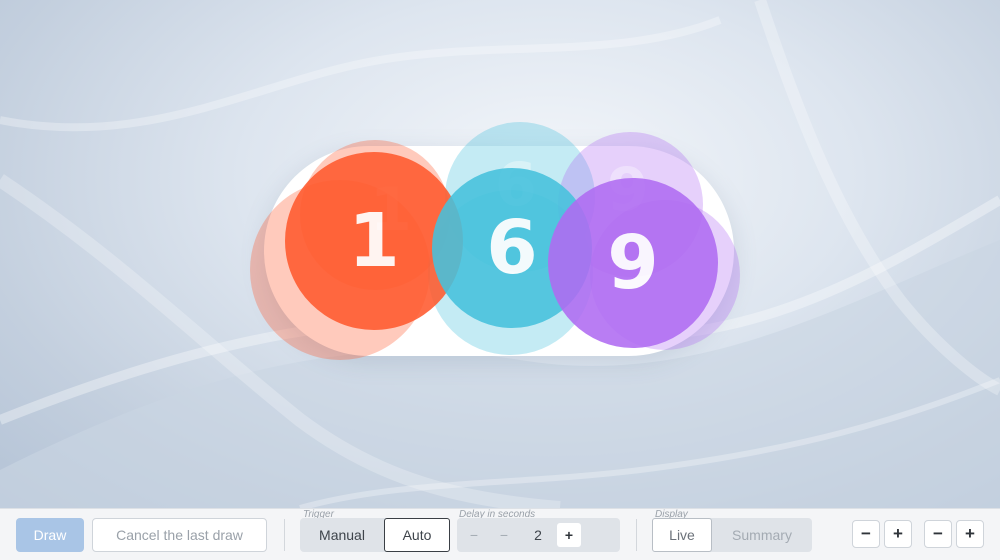 Image resolution: width=1000 pixels, height=560 pixels. What do you see at coordinates (50, 535) in the screenshot?
I see `draw-button: Draw` at bounding box center [50, 535].